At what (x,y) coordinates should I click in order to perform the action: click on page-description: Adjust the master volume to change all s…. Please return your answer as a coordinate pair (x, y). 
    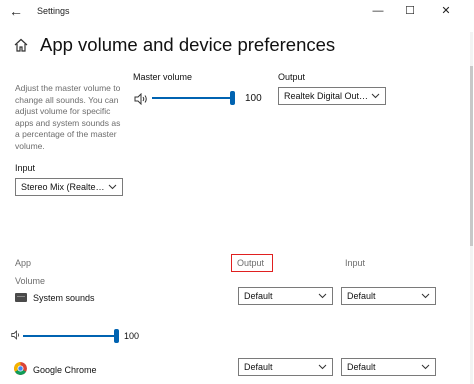
    Looking at the image, I should click on (68, 117).